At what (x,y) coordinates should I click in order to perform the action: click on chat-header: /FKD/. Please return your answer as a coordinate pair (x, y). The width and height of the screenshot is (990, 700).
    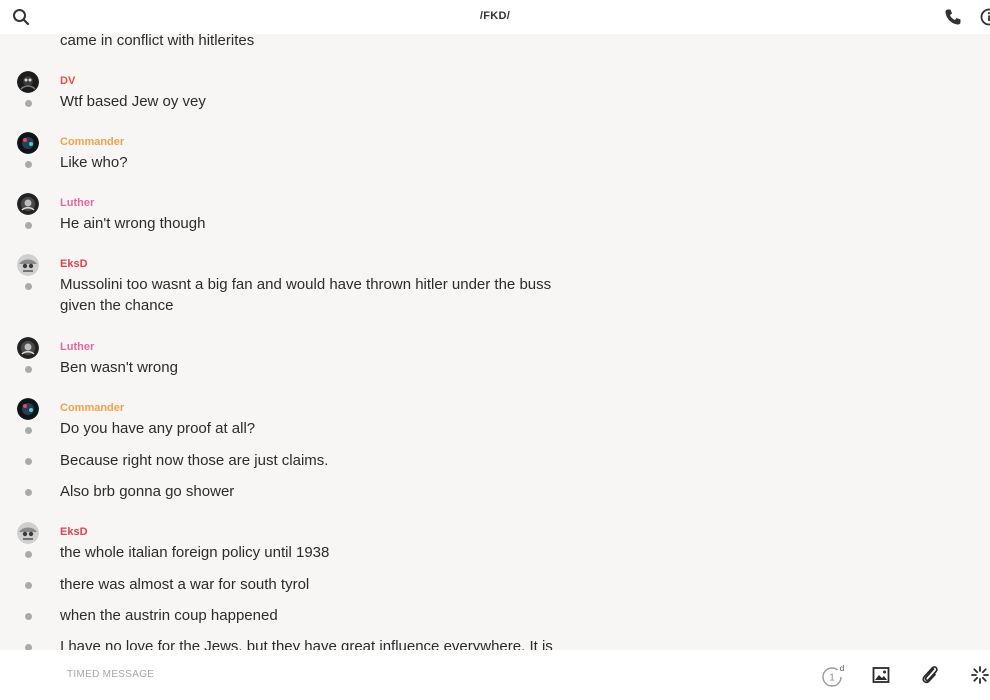
    Looking at the image, I should click on (495, 17).